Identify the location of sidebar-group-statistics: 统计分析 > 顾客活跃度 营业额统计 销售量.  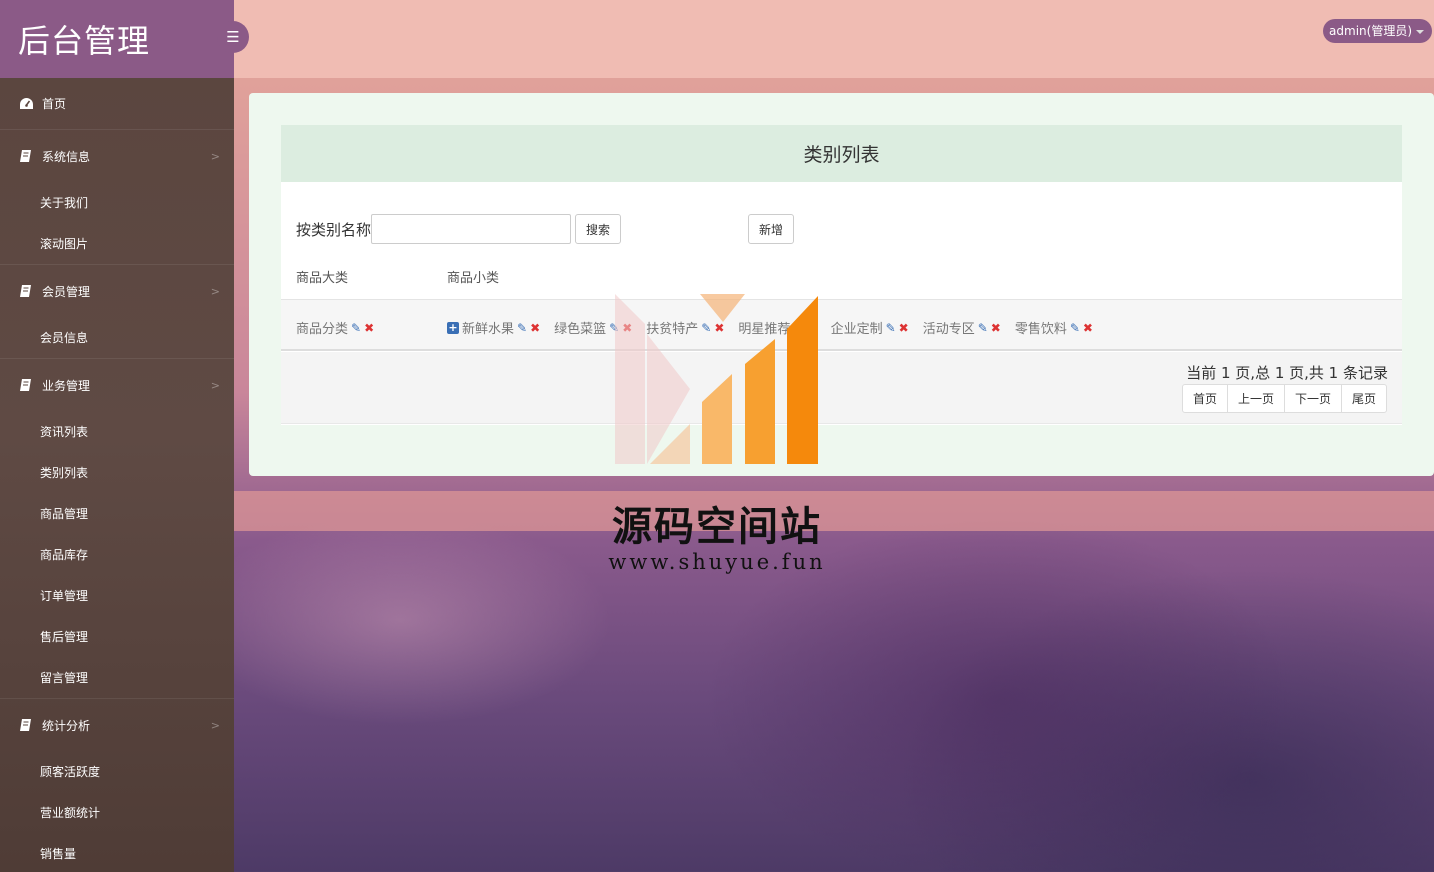
(117, 785).